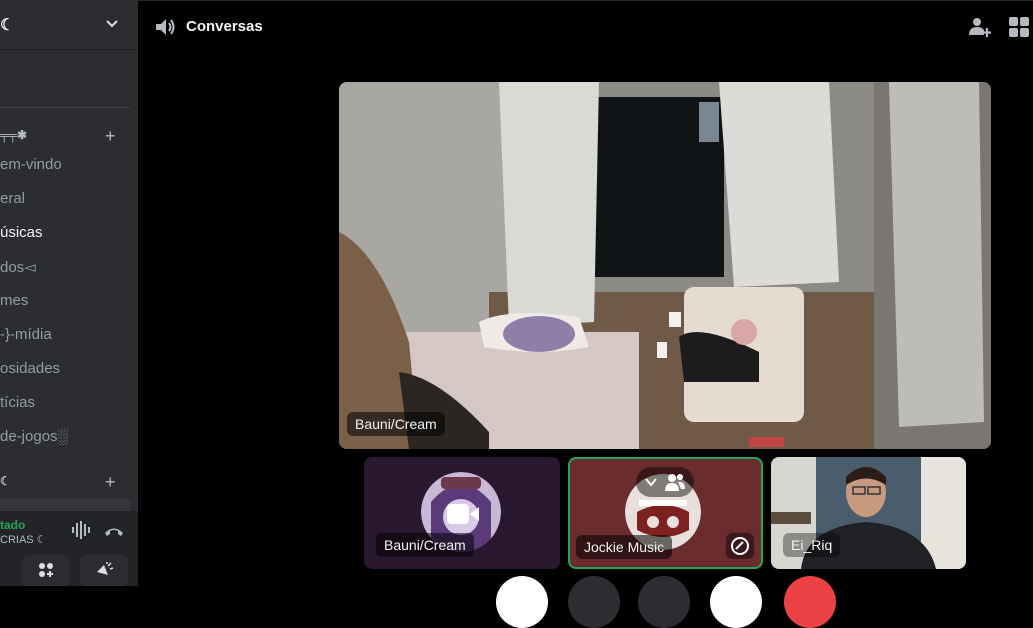 This screenshot has width=1033, height=628. I want to click on participant-tile-speaking: Jockie Music, so click(665, 513).